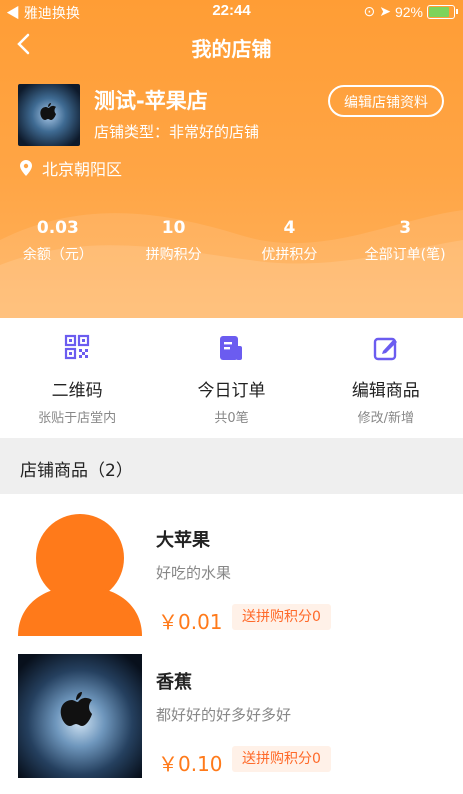 The height and width of the screenshot is (794, 463). I want to click on section-title: 店铺商品（2）, so click(76, 471).